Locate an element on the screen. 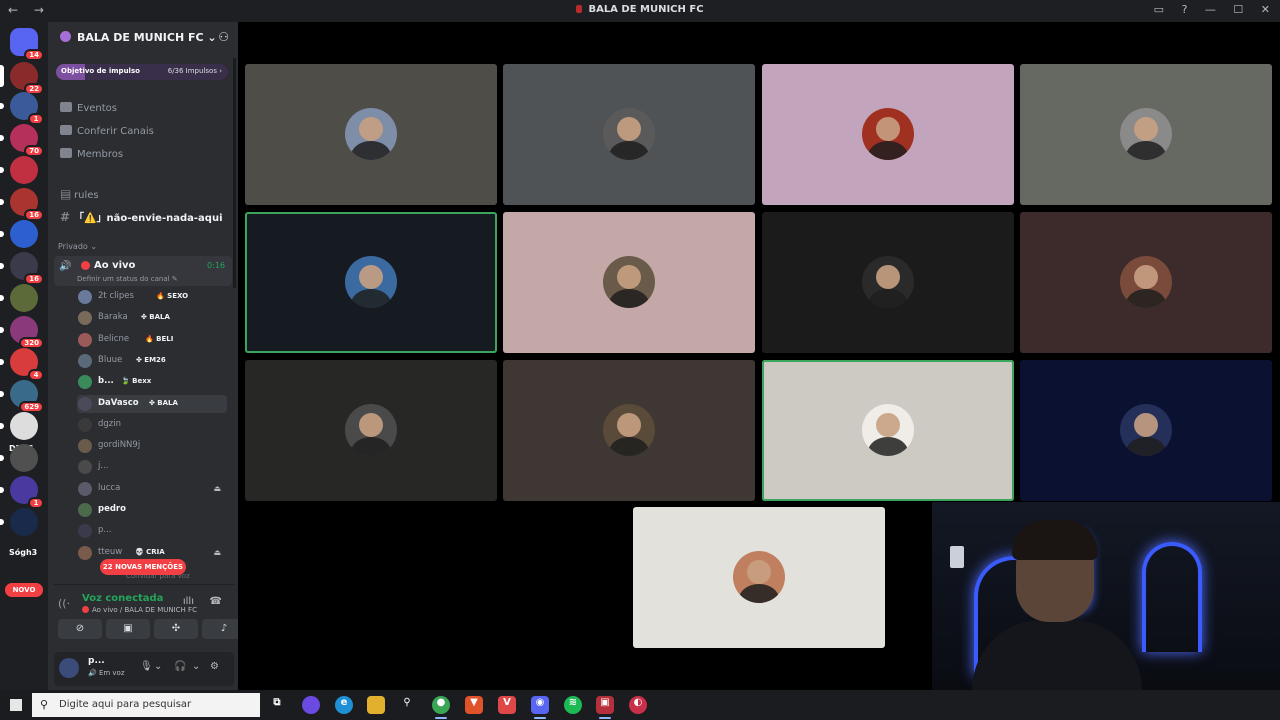 The image size is (1280, 720). camera-button: ⊘ is located at coordinates (80, 629).